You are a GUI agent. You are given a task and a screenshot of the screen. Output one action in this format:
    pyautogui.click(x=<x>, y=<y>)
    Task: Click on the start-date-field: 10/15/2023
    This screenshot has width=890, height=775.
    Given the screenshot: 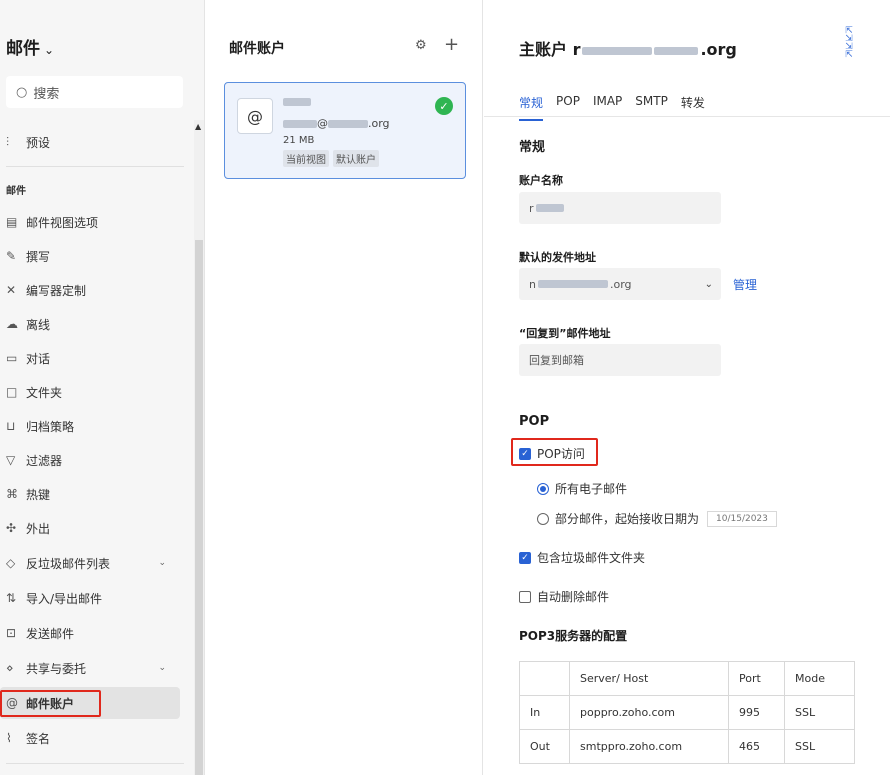 What is the action you would take?
    pyautogui.click(x=742, y=518)
    